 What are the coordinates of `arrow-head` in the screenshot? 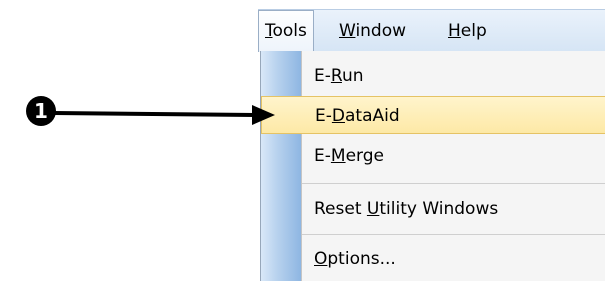 It's located at (263, 115).